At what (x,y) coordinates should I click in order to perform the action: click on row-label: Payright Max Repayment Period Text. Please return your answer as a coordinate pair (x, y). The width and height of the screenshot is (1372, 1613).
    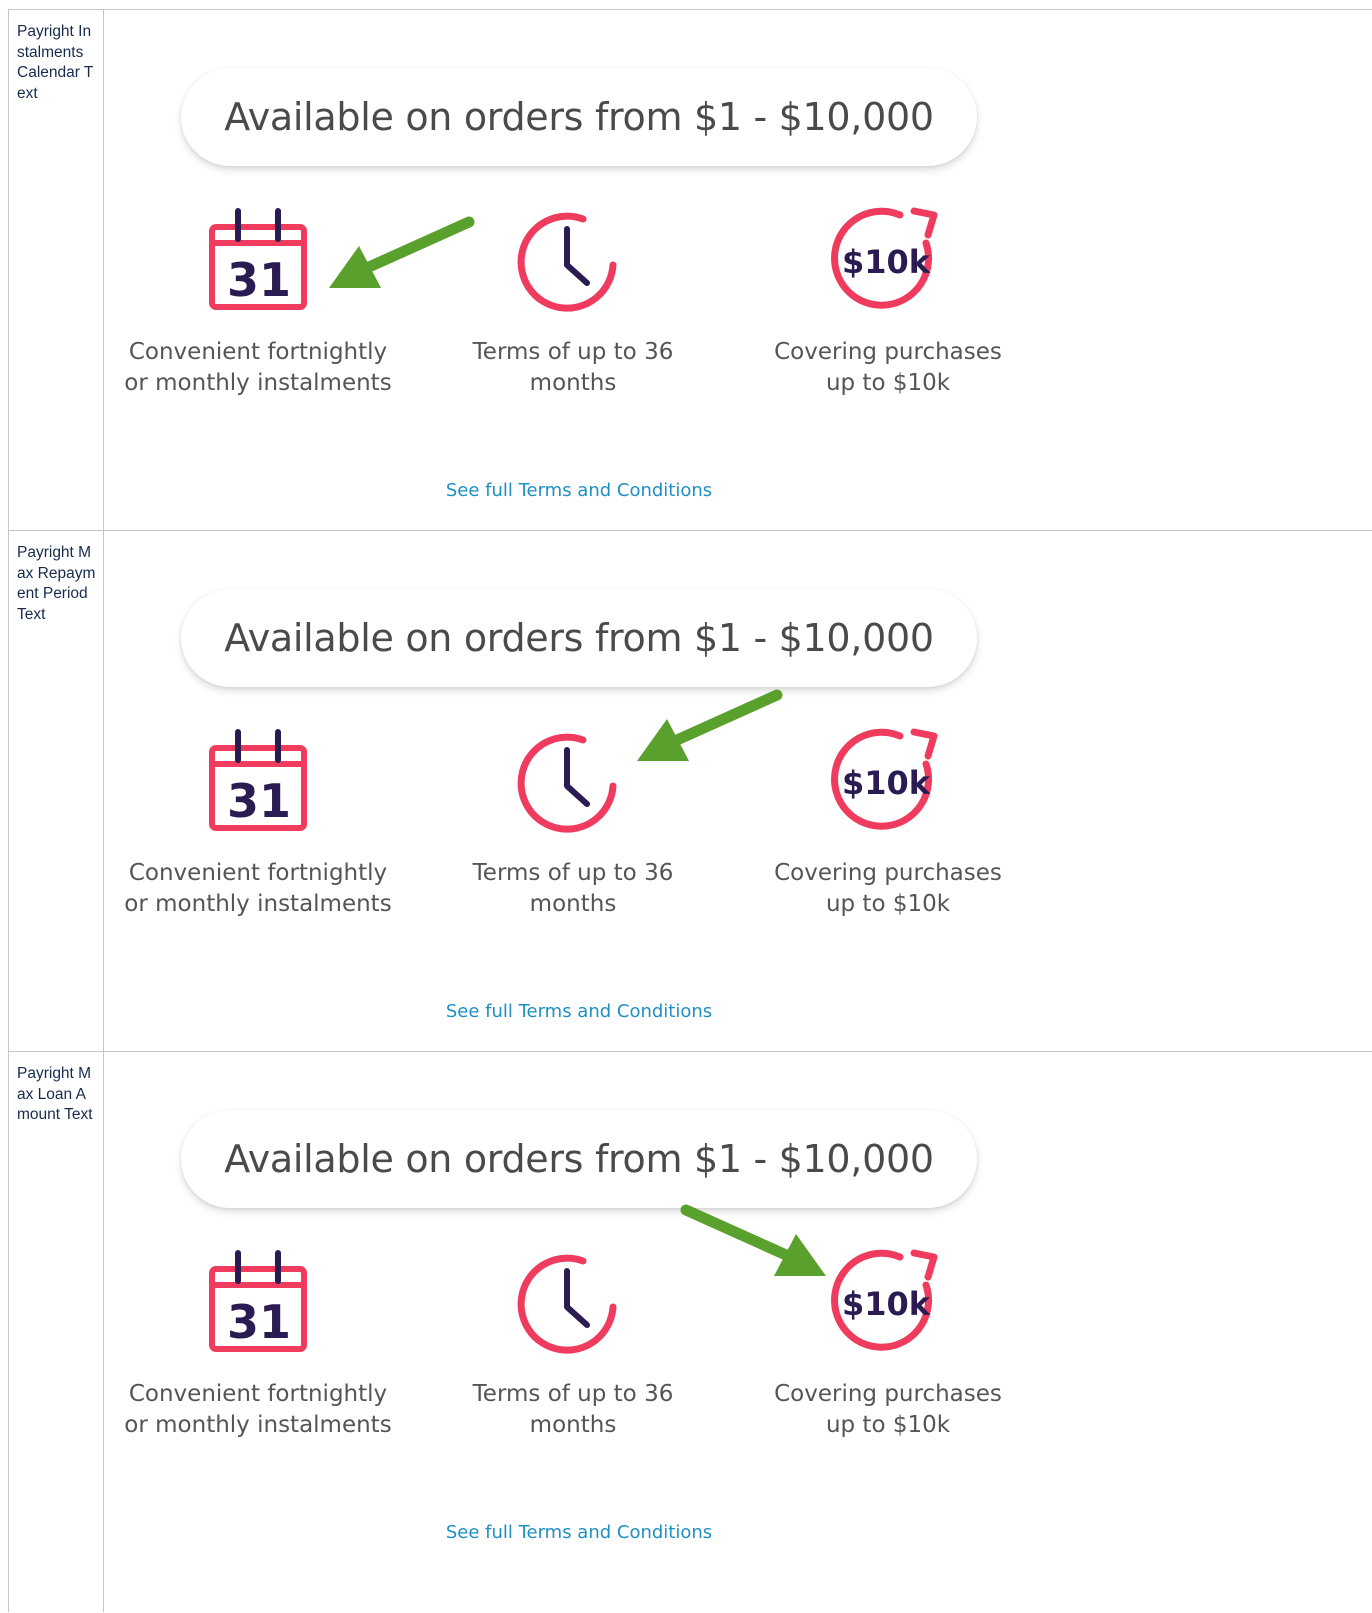
    Looking at the image, I should click on (56, 791).